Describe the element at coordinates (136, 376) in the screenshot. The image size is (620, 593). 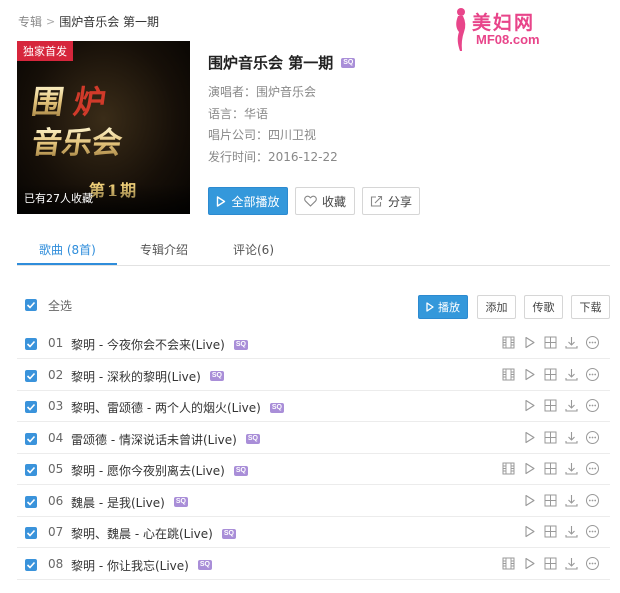
I see `song-title: 黎明 - 深秋的黎明(Live)` at that location.